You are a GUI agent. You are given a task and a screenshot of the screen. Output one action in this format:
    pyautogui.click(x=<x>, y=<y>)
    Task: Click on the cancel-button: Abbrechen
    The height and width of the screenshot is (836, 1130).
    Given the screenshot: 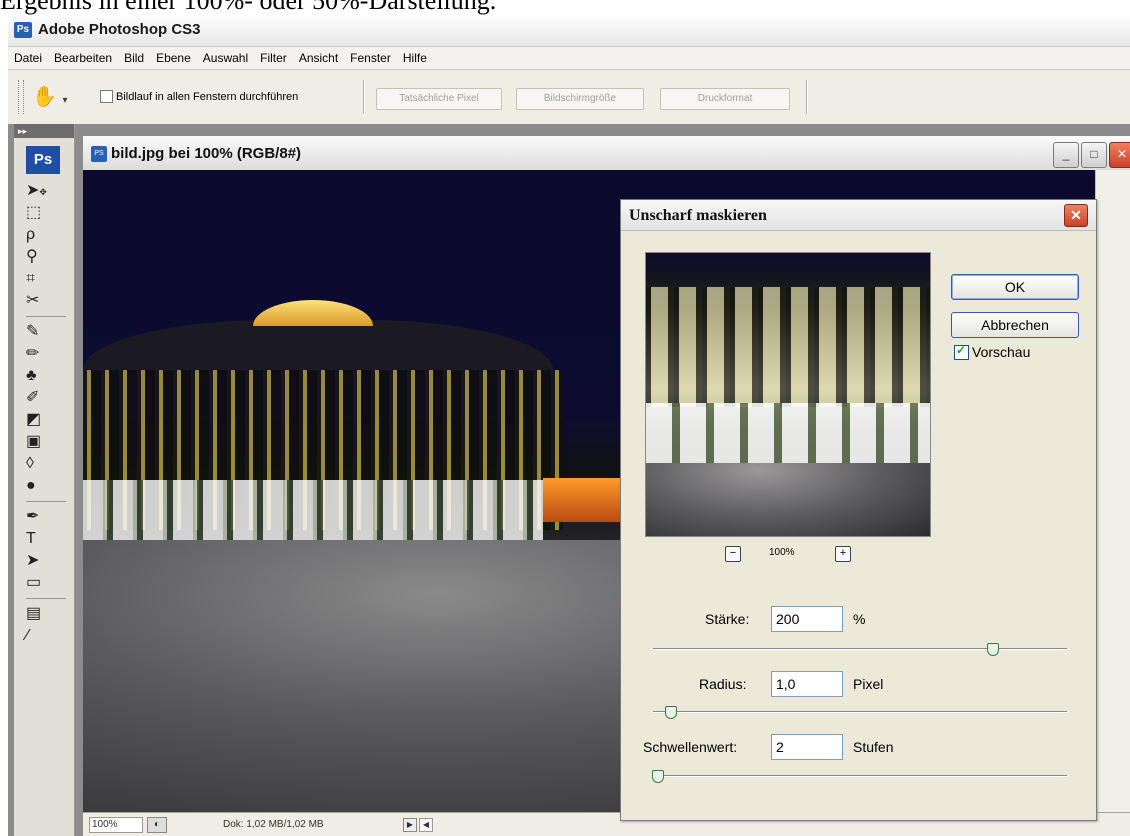 What is the action you would take?
    pyautogui.click(x=1015, y=325)
    